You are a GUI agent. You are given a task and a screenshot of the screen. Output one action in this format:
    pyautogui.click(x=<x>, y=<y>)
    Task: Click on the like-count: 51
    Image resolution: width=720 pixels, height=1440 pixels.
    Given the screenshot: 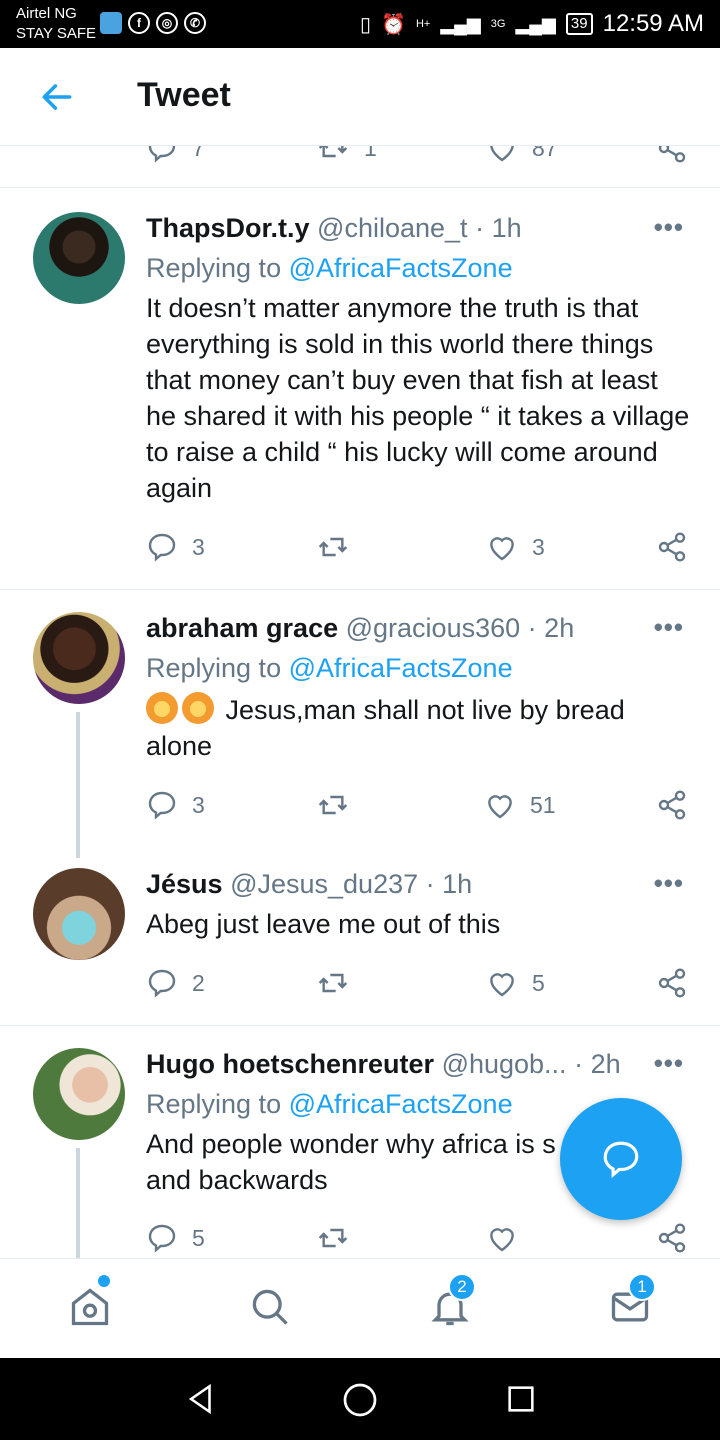 What is the action you would take?
    pyautogui.click(x=543, y=804)
    